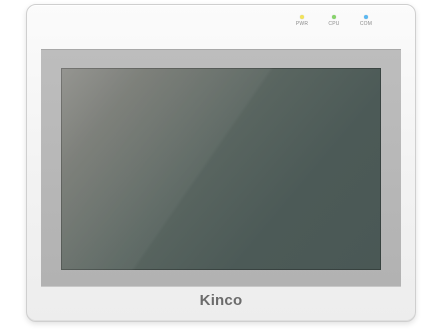  Describe the element at coordinates (221, 300) in the screenshot. I see `brand-logo: Kinco` at that location.